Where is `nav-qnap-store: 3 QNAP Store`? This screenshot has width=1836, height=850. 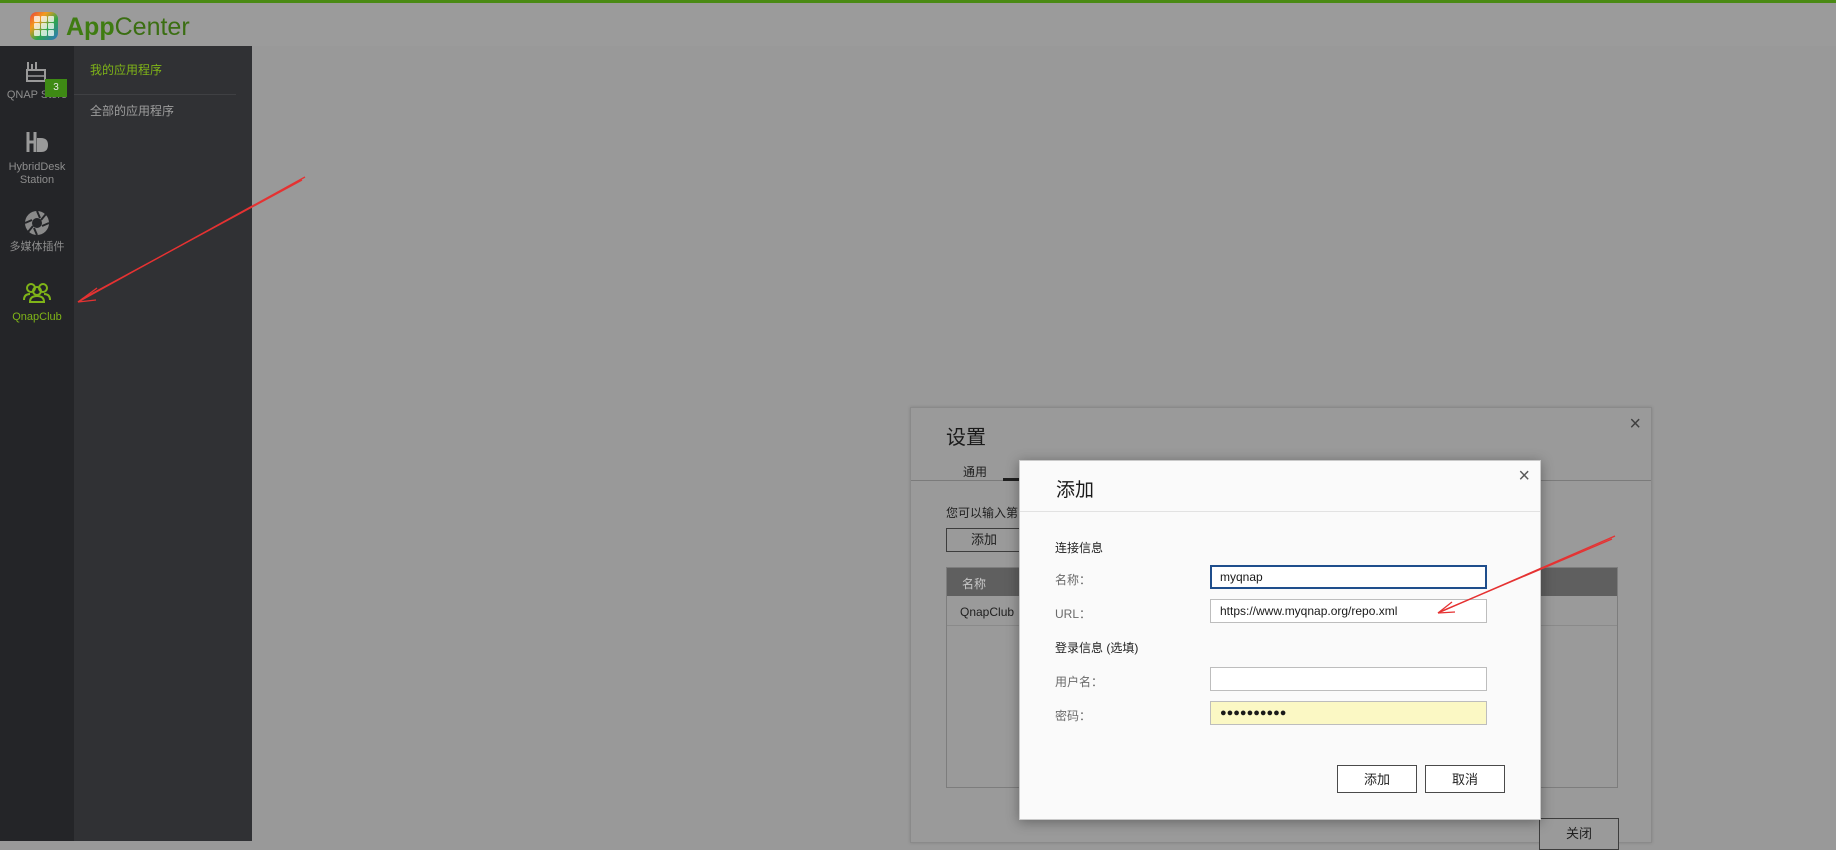 nav-qnap-store: 3 QNAP Store is located at coordinates (37, 79).